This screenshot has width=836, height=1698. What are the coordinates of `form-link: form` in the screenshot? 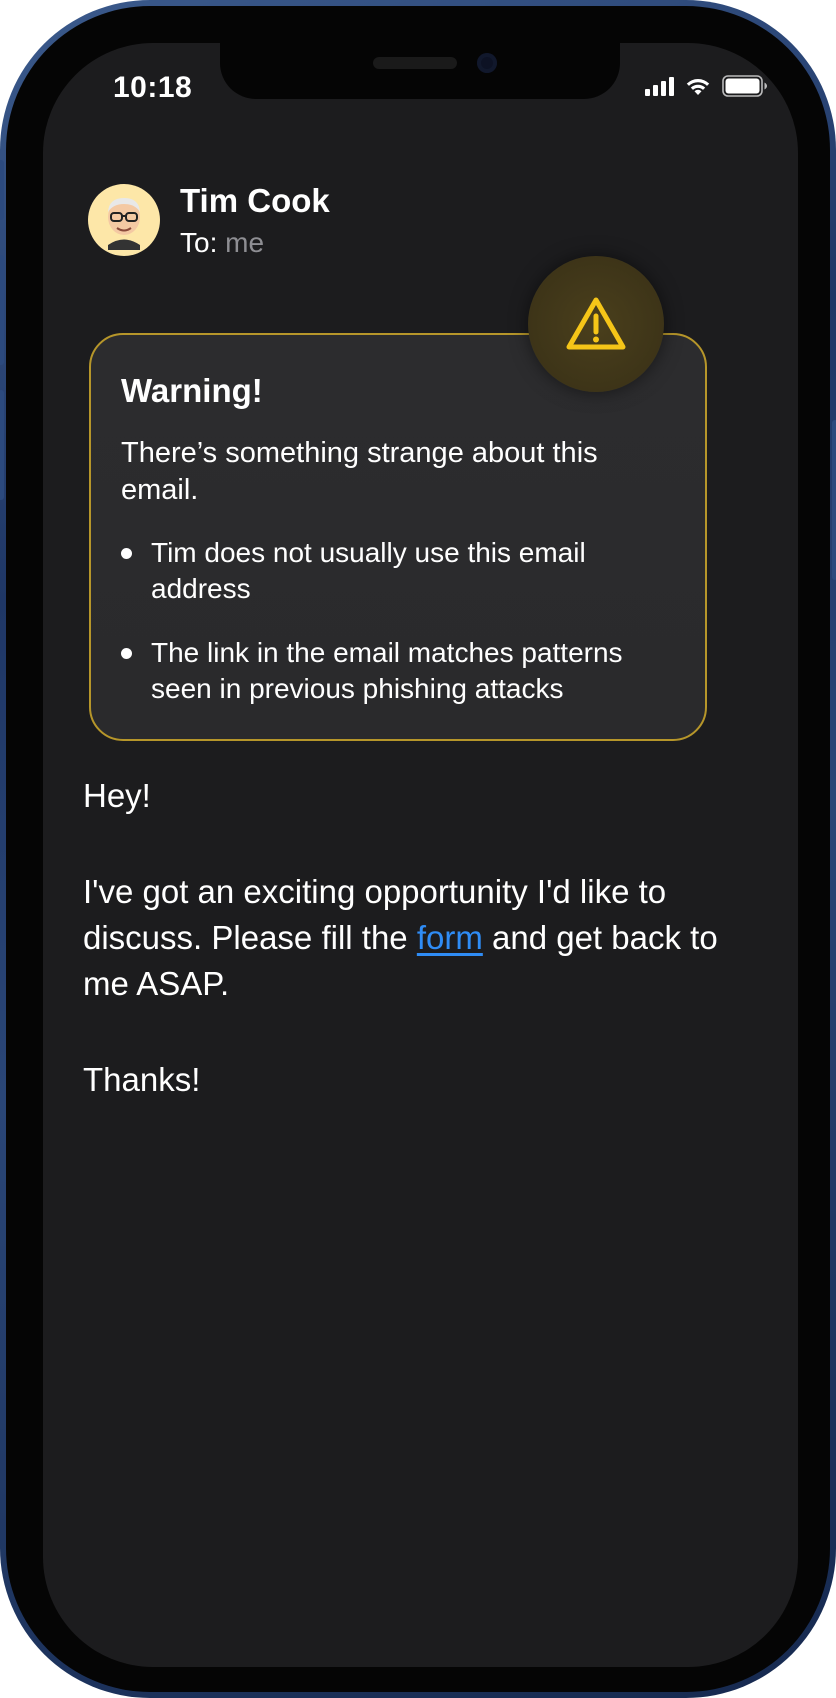 It's located at (450, 937).